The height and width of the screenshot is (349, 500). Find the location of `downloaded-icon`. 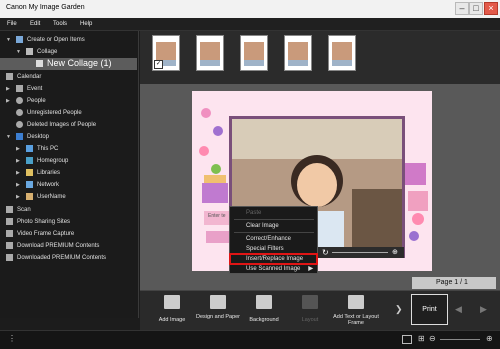

downloaded-icon is located at coordinates (9, 257).